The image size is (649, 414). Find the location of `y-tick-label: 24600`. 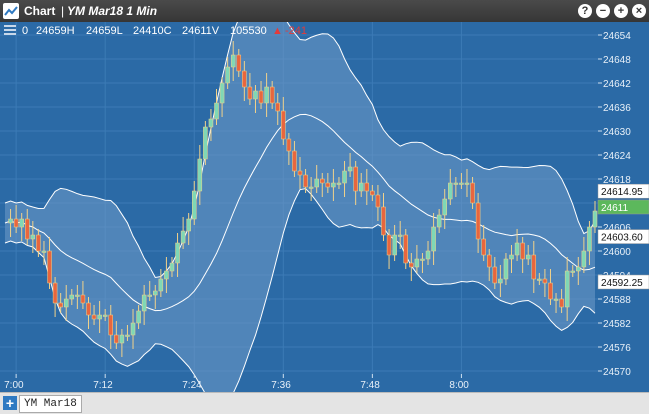

y-tick-label: 24600 is located at coordinates (617, 252).